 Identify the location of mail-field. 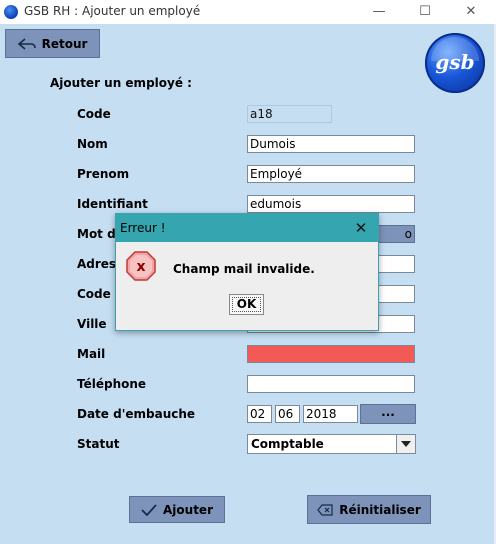
(331, 354).